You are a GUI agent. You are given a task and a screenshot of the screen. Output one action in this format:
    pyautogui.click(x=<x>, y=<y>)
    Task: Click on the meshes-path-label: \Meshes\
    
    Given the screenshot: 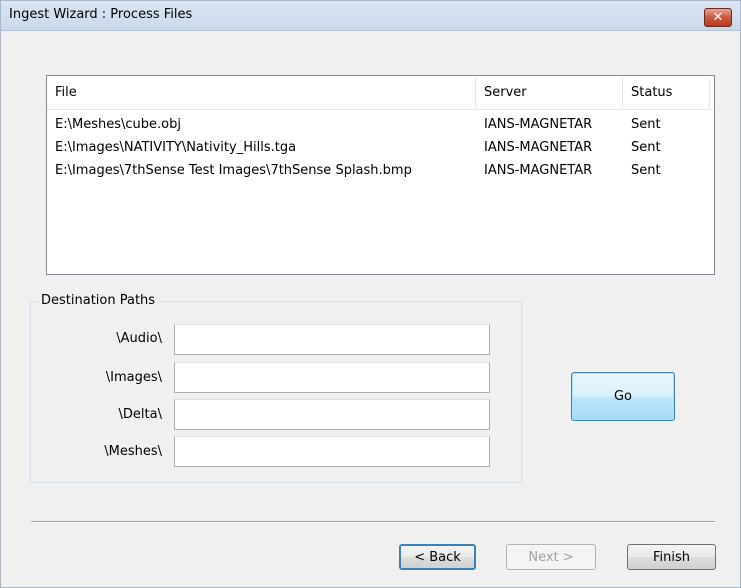 What is the action you would take?
    pyautogui.click(x=133, y=451)
    